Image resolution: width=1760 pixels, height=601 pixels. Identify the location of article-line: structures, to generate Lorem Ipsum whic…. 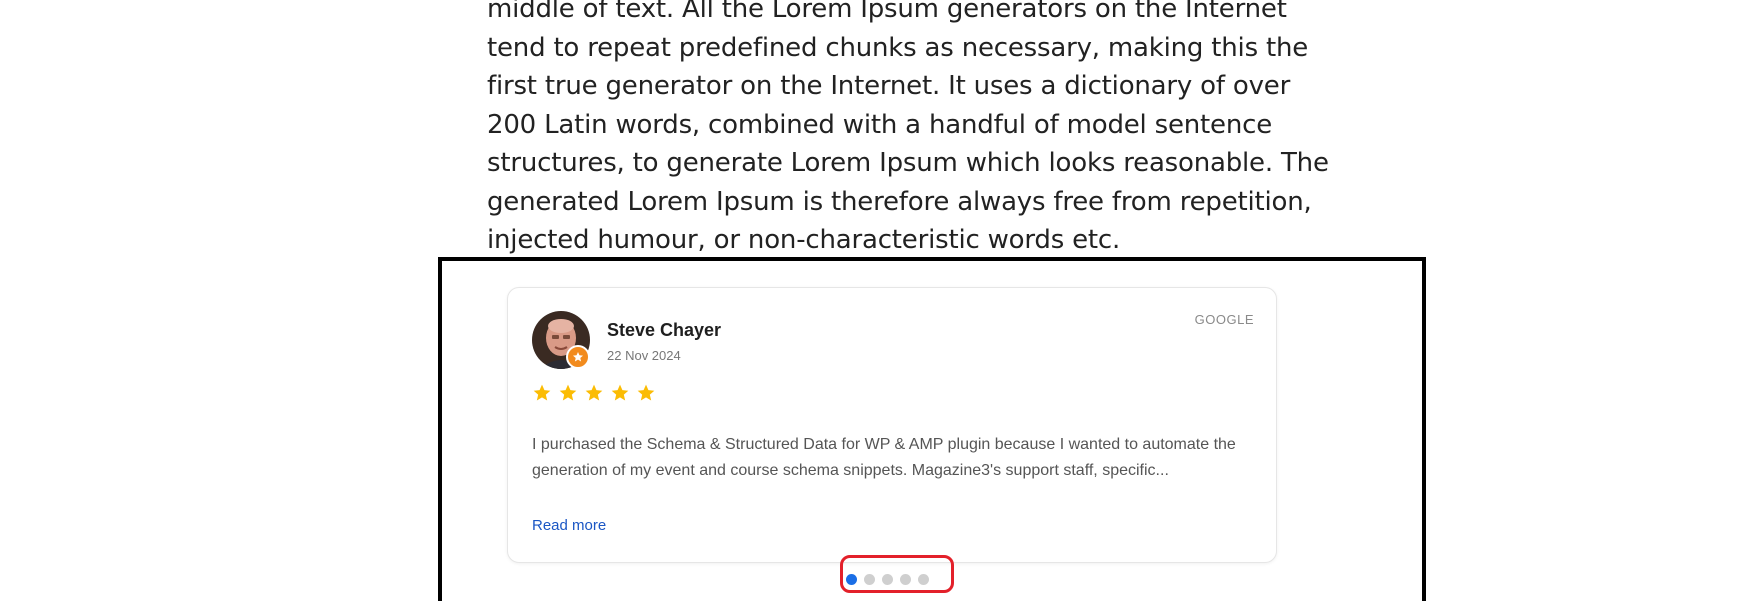
(908, 163).